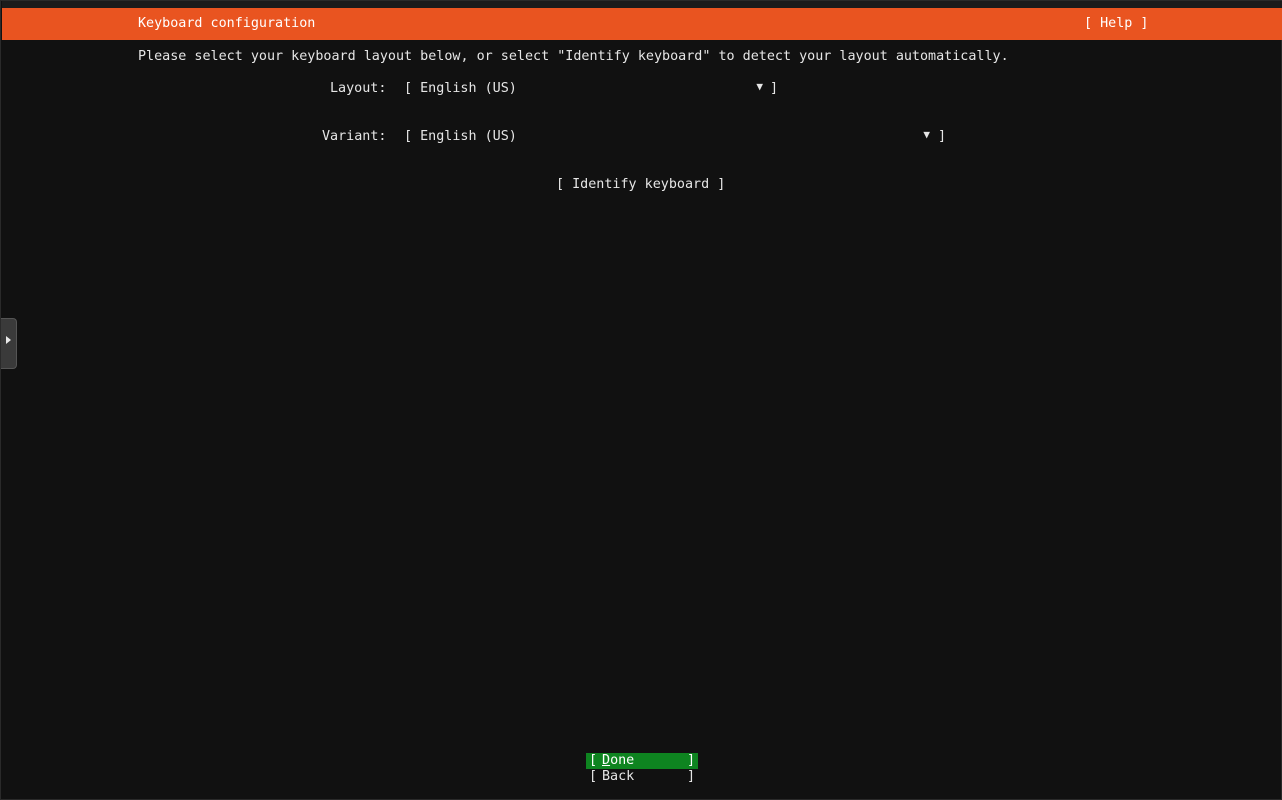 Image resolution: width=1282 pixels, height=800 pixels. What do you see at coordinates (1116, 23) in the screenshot?
I see `help-button: [ Help ]` at bounding box center [1116, 23].